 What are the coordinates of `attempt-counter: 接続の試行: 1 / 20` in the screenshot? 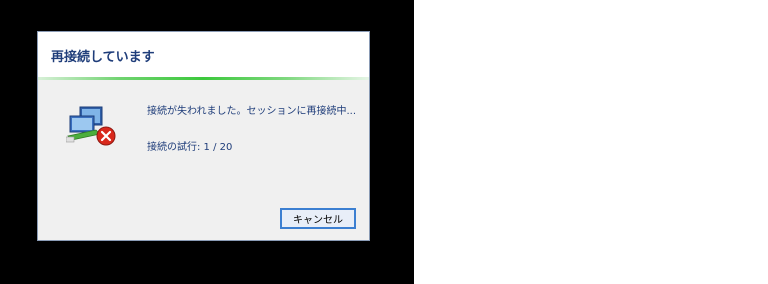 It's located at (190, 147).